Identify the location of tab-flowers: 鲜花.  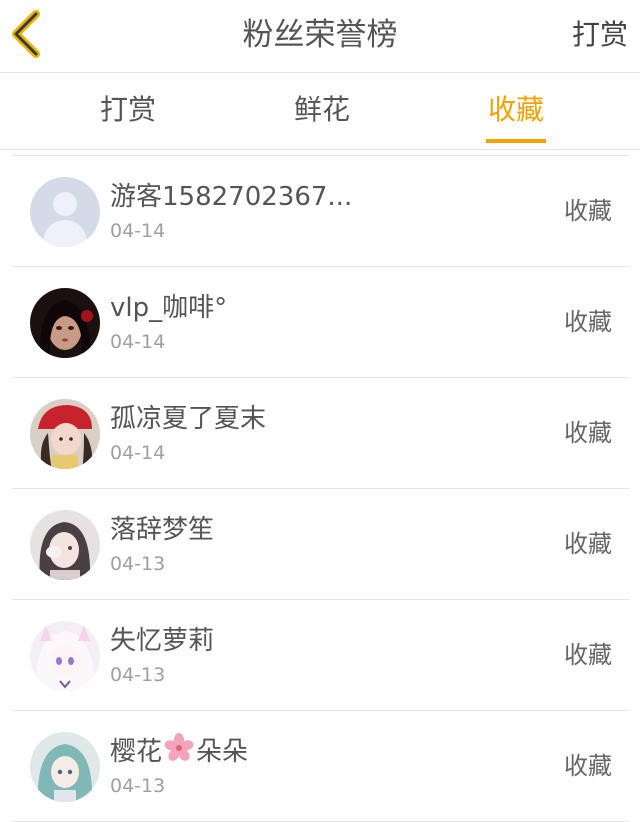
(322, 111).